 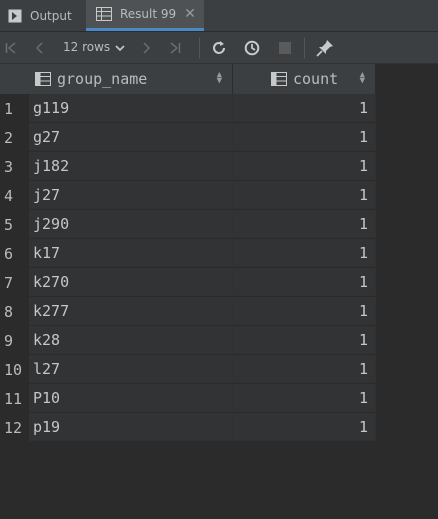 I want to click on cell-group-name: g119, so click(x=131, y=108).